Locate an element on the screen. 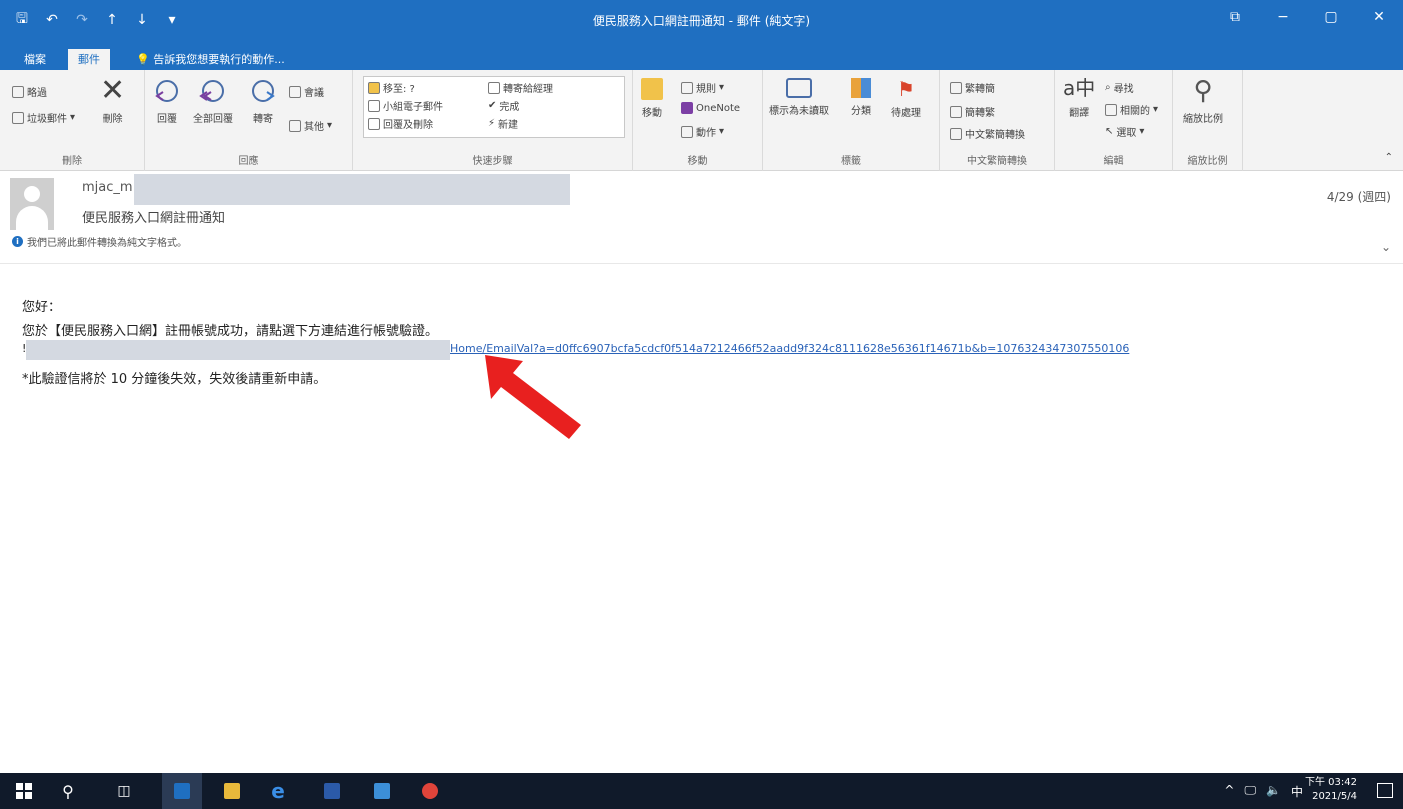 Image resolution: width=1403 pixels, height=809 pixels. info-bar: i 我們已將此郵件轉換為純文字格式。 is located at coordinates (99, 241).